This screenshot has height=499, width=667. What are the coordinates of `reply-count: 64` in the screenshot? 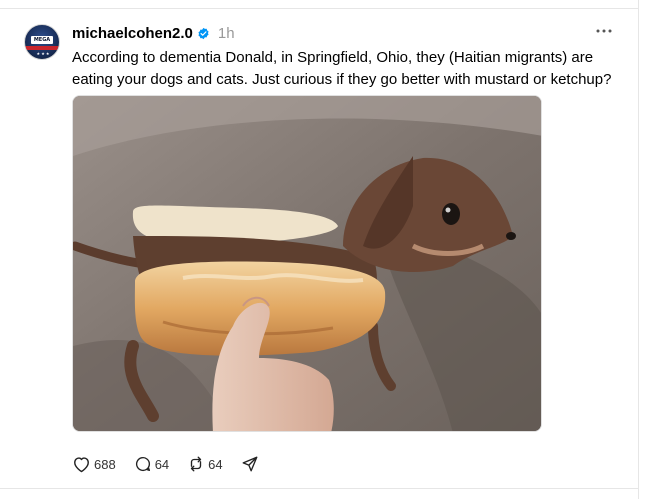 It's located at (162, 464).